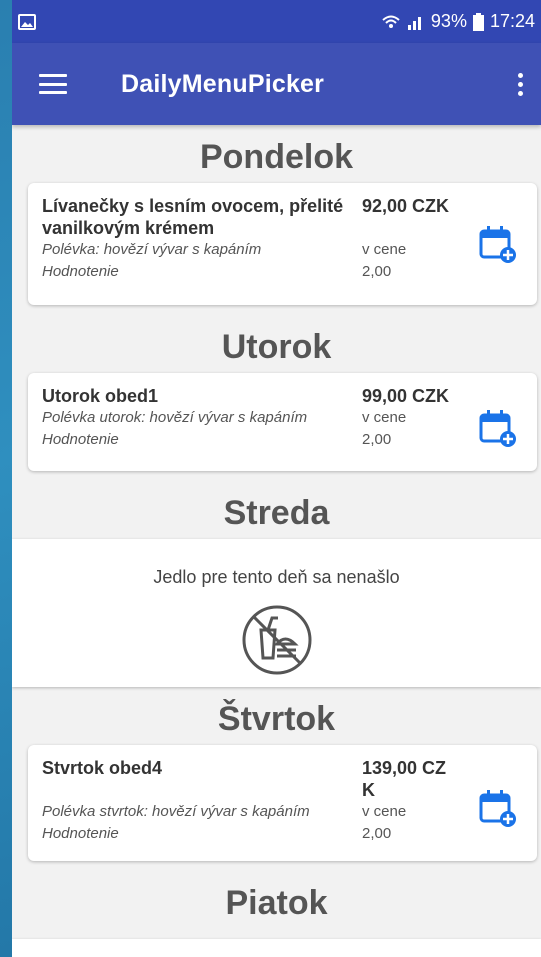 The width and height of the screenshot is (541, 957). Describe the element at coordinates (478, 21) in the screenshot. I see `battery-icon` at that location.